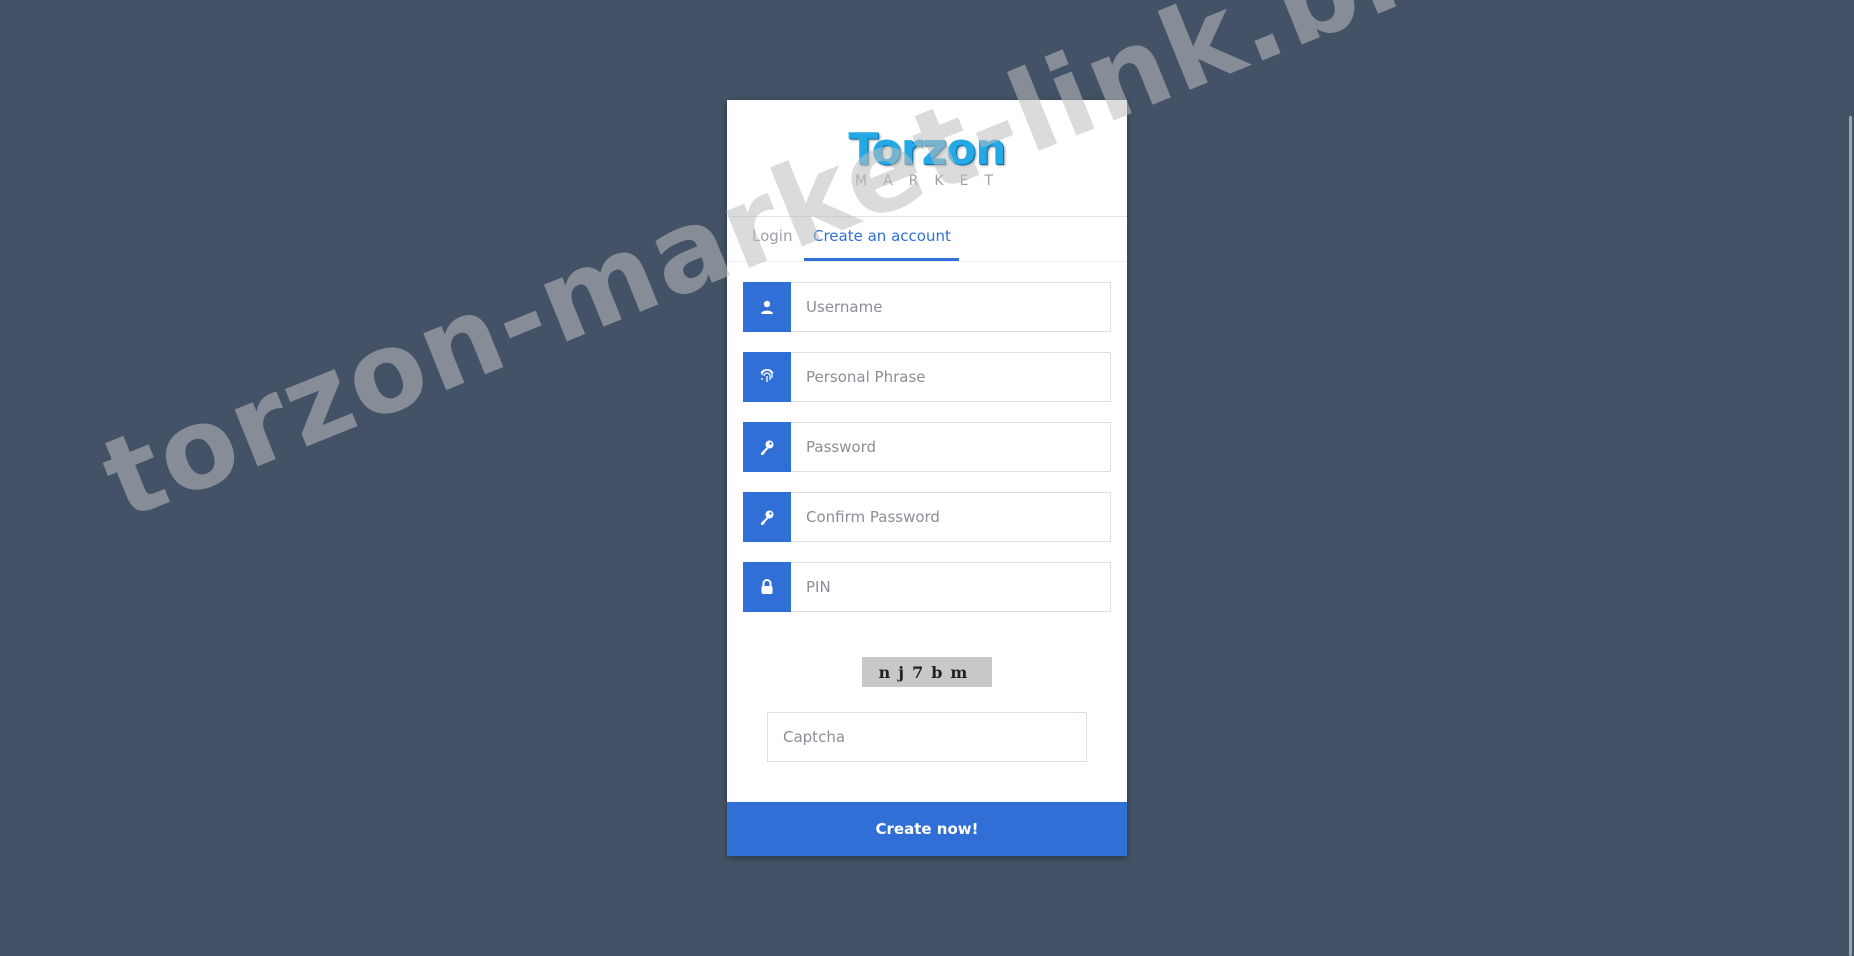 The image size is (1854, 956). I want to click on create-now-button: Create now!, so click(927, 829).